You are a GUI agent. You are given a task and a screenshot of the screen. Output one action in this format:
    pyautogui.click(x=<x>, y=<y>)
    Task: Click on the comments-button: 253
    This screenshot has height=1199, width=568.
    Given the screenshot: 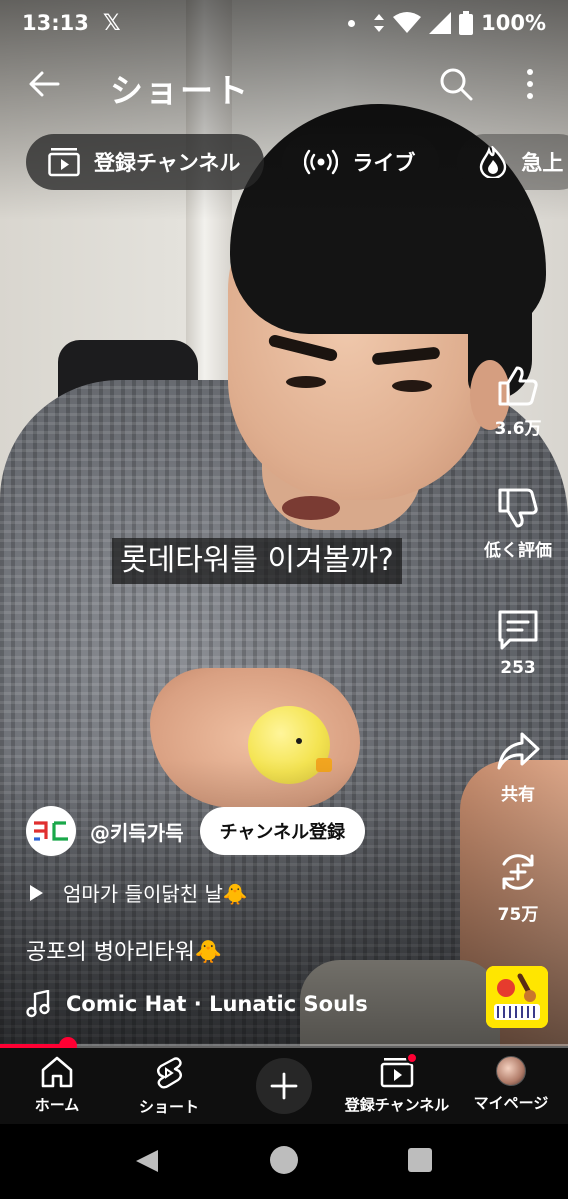 What is the action you would take?
    pyautogui.click(x=518, y=643)
    